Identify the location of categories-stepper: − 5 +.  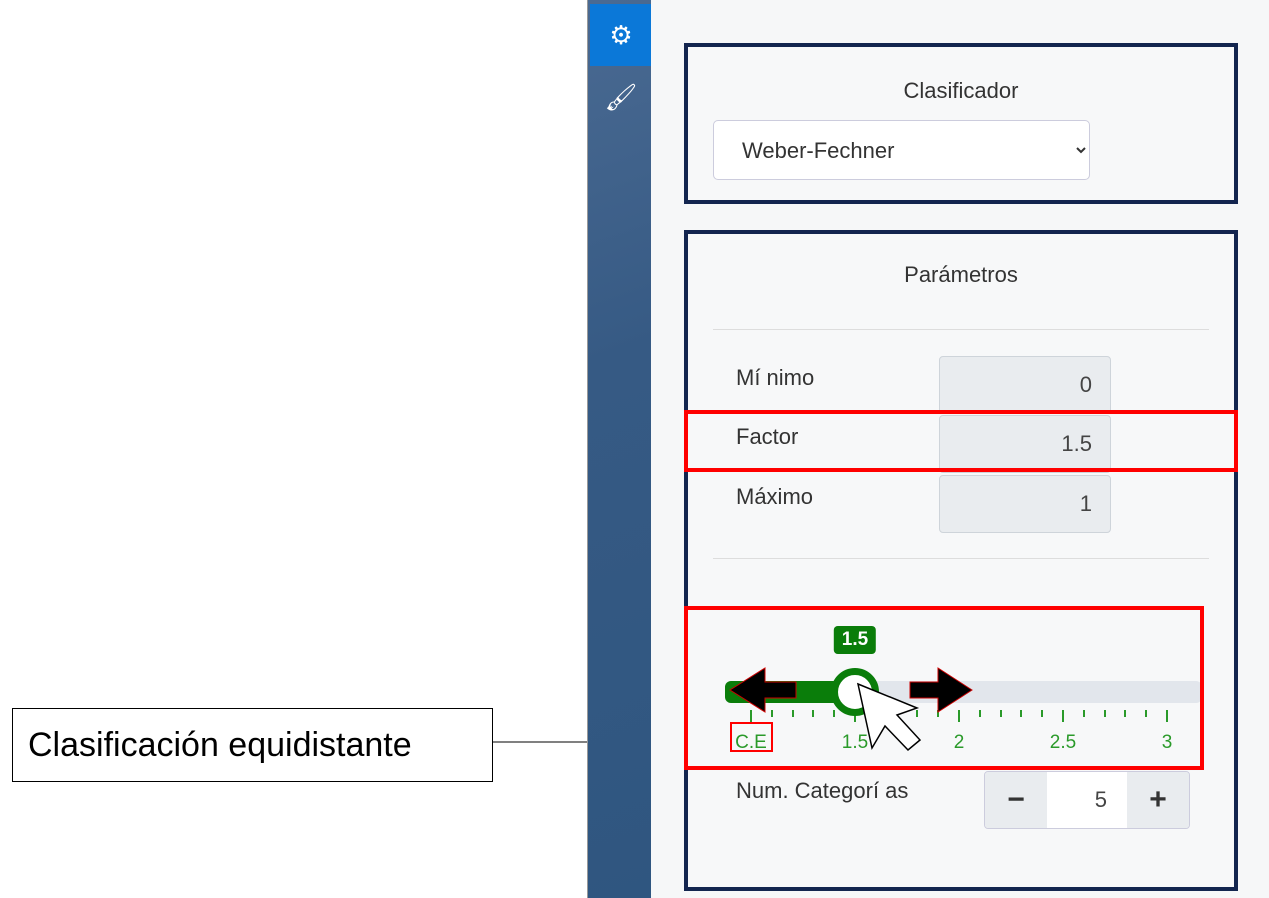
(1087, 800).